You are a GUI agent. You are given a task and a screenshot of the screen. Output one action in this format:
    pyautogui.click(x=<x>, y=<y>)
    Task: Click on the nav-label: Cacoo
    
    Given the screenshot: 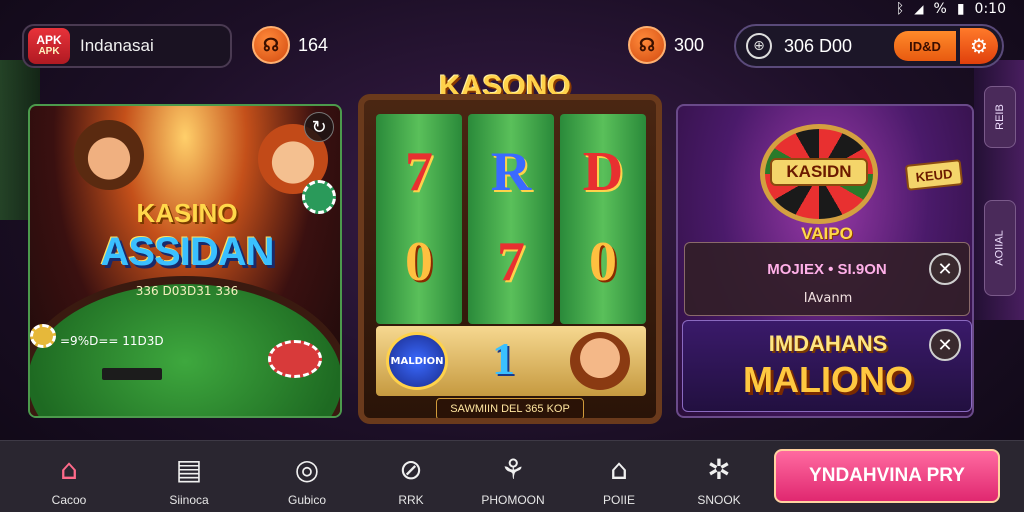 What is the action you would take?
    pyautogui.click(x=69, y=500)
    